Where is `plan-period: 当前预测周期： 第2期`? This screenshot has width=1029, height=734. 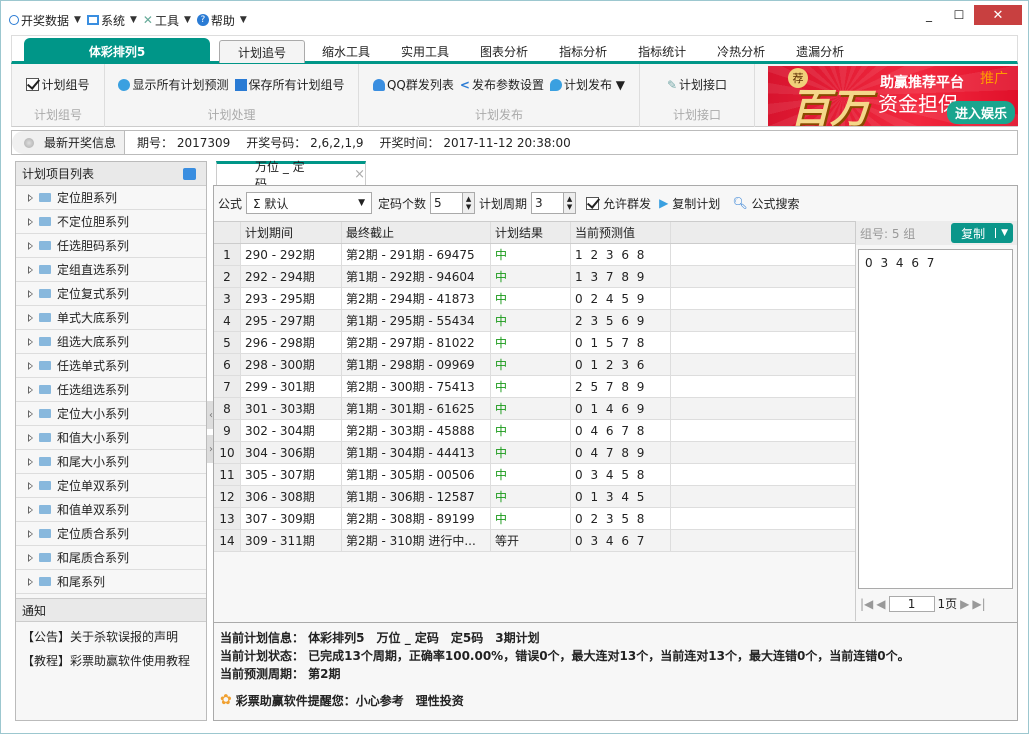 plan-period: 当前预测周期： 第2期 is located at coordinates (280, 674).